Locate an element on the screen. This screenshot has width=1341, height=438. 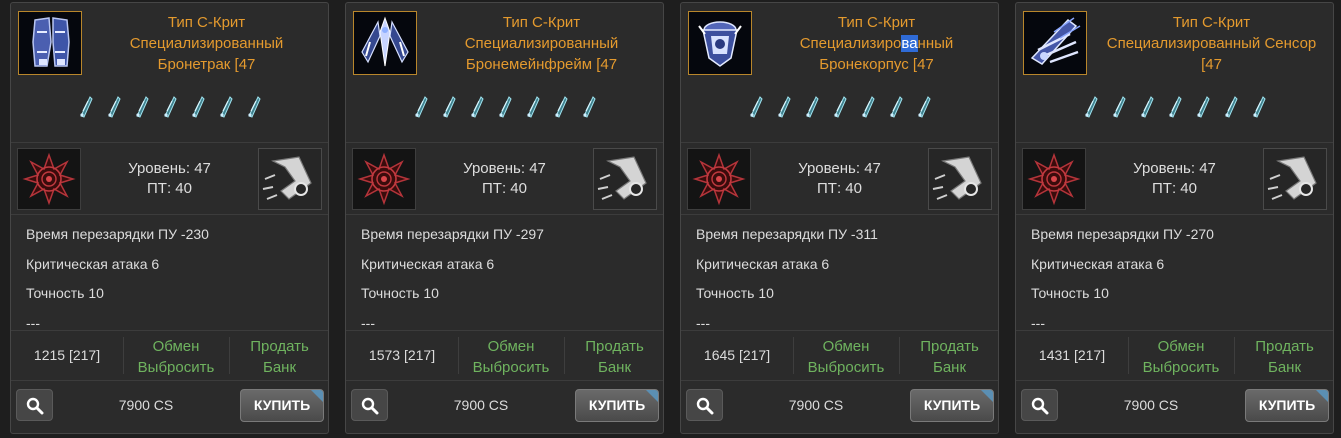
store-actions: Продать Банк is located at coordinates (278, 357).